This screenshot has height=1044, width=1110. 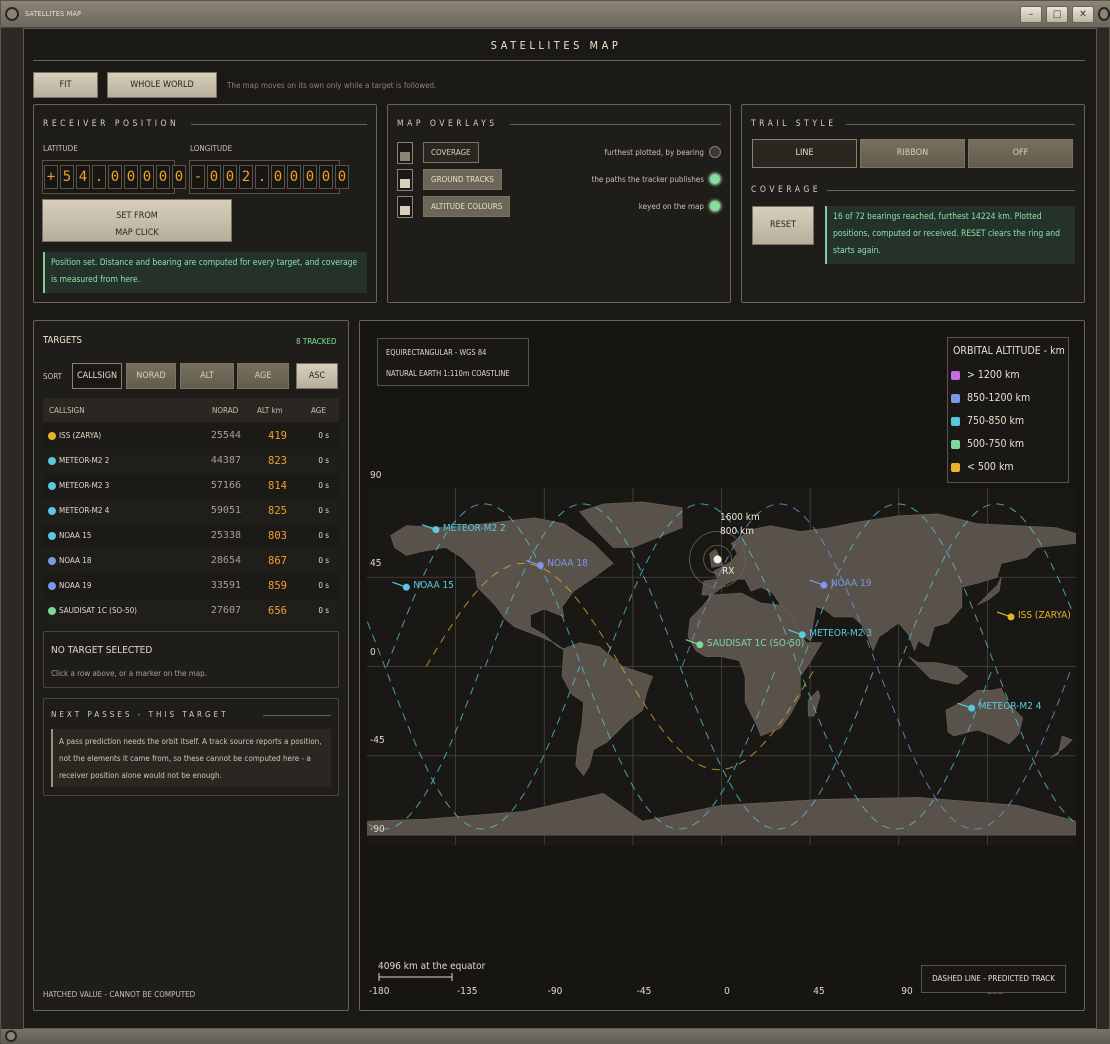 What do you see at coordinates (162, 85) in the screenshot?
I see `whole-world-button: WHOLE WORLD` at bounding box center [162, 85].